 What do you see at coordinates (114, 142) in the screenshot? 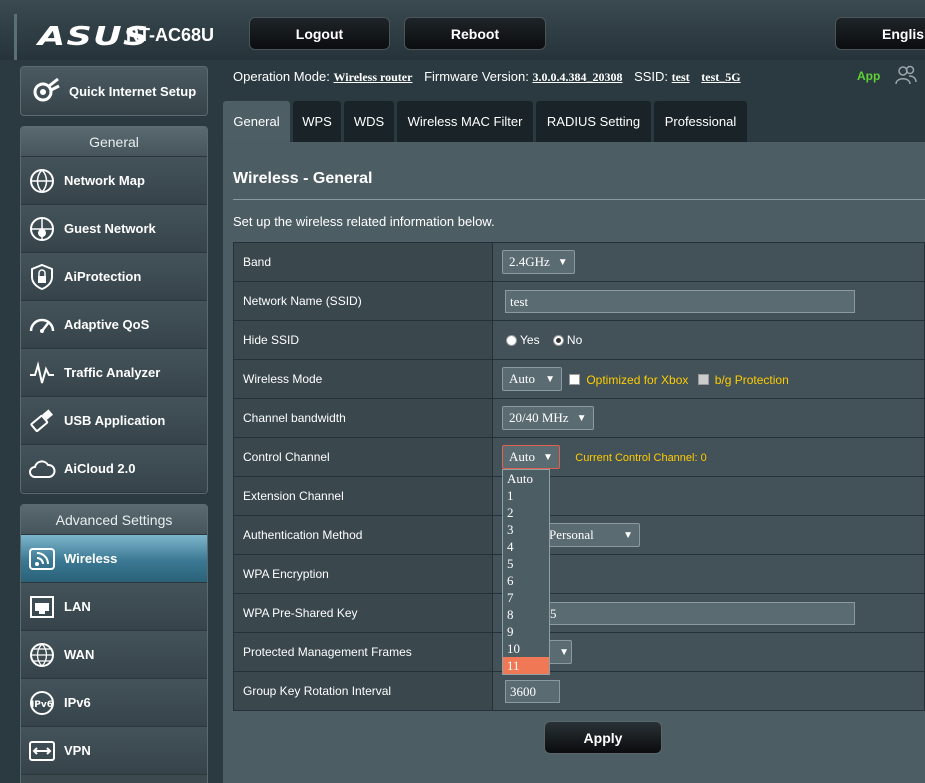
I see `general-heading: General` at bounding box center [114, 142].